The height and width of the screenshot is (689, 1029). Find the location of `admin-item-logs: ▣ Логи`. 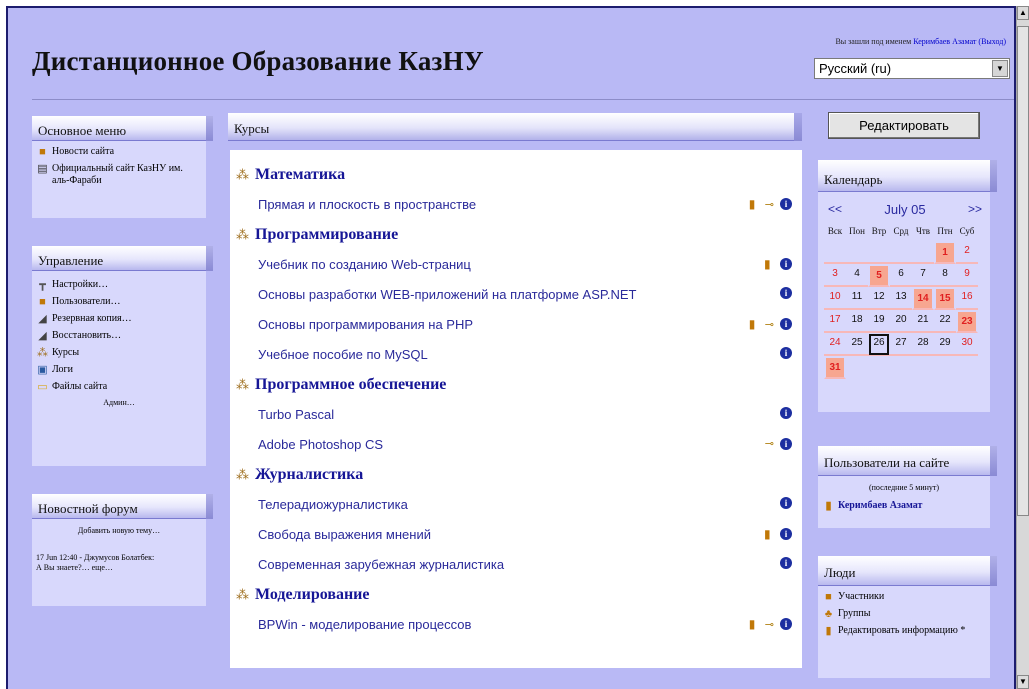

admin-item-logs: ▣ Логи is located at coordinates (119, 370).